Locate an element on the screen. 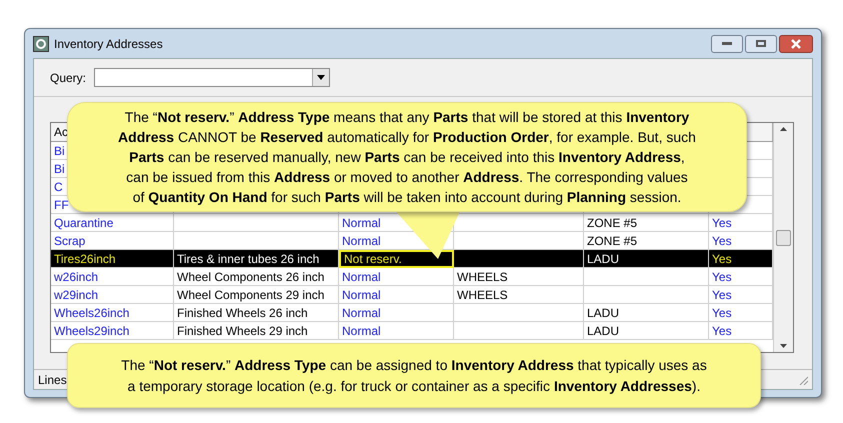 The width and height of the screenshot is (843, 423). table-cell: FF is located at coordinates (61, 204).